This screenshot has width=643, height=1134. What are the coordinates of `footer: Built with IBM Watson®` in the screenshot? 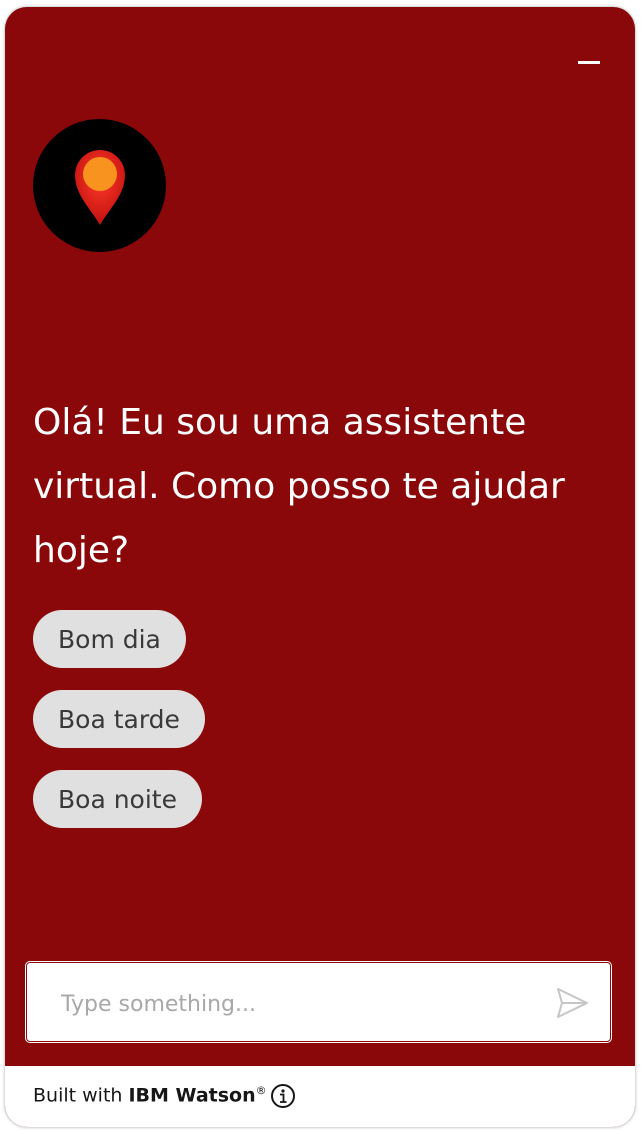 It's located at (320, 1096).